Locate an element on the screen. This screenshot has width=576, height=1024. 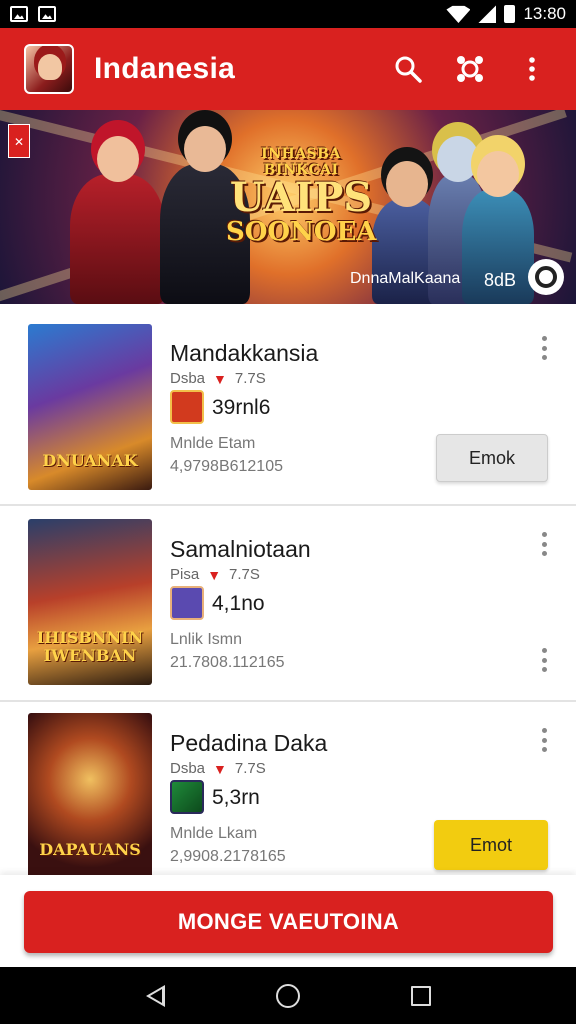
item-title: Samalniotaan is located at coordinates (240, 549).